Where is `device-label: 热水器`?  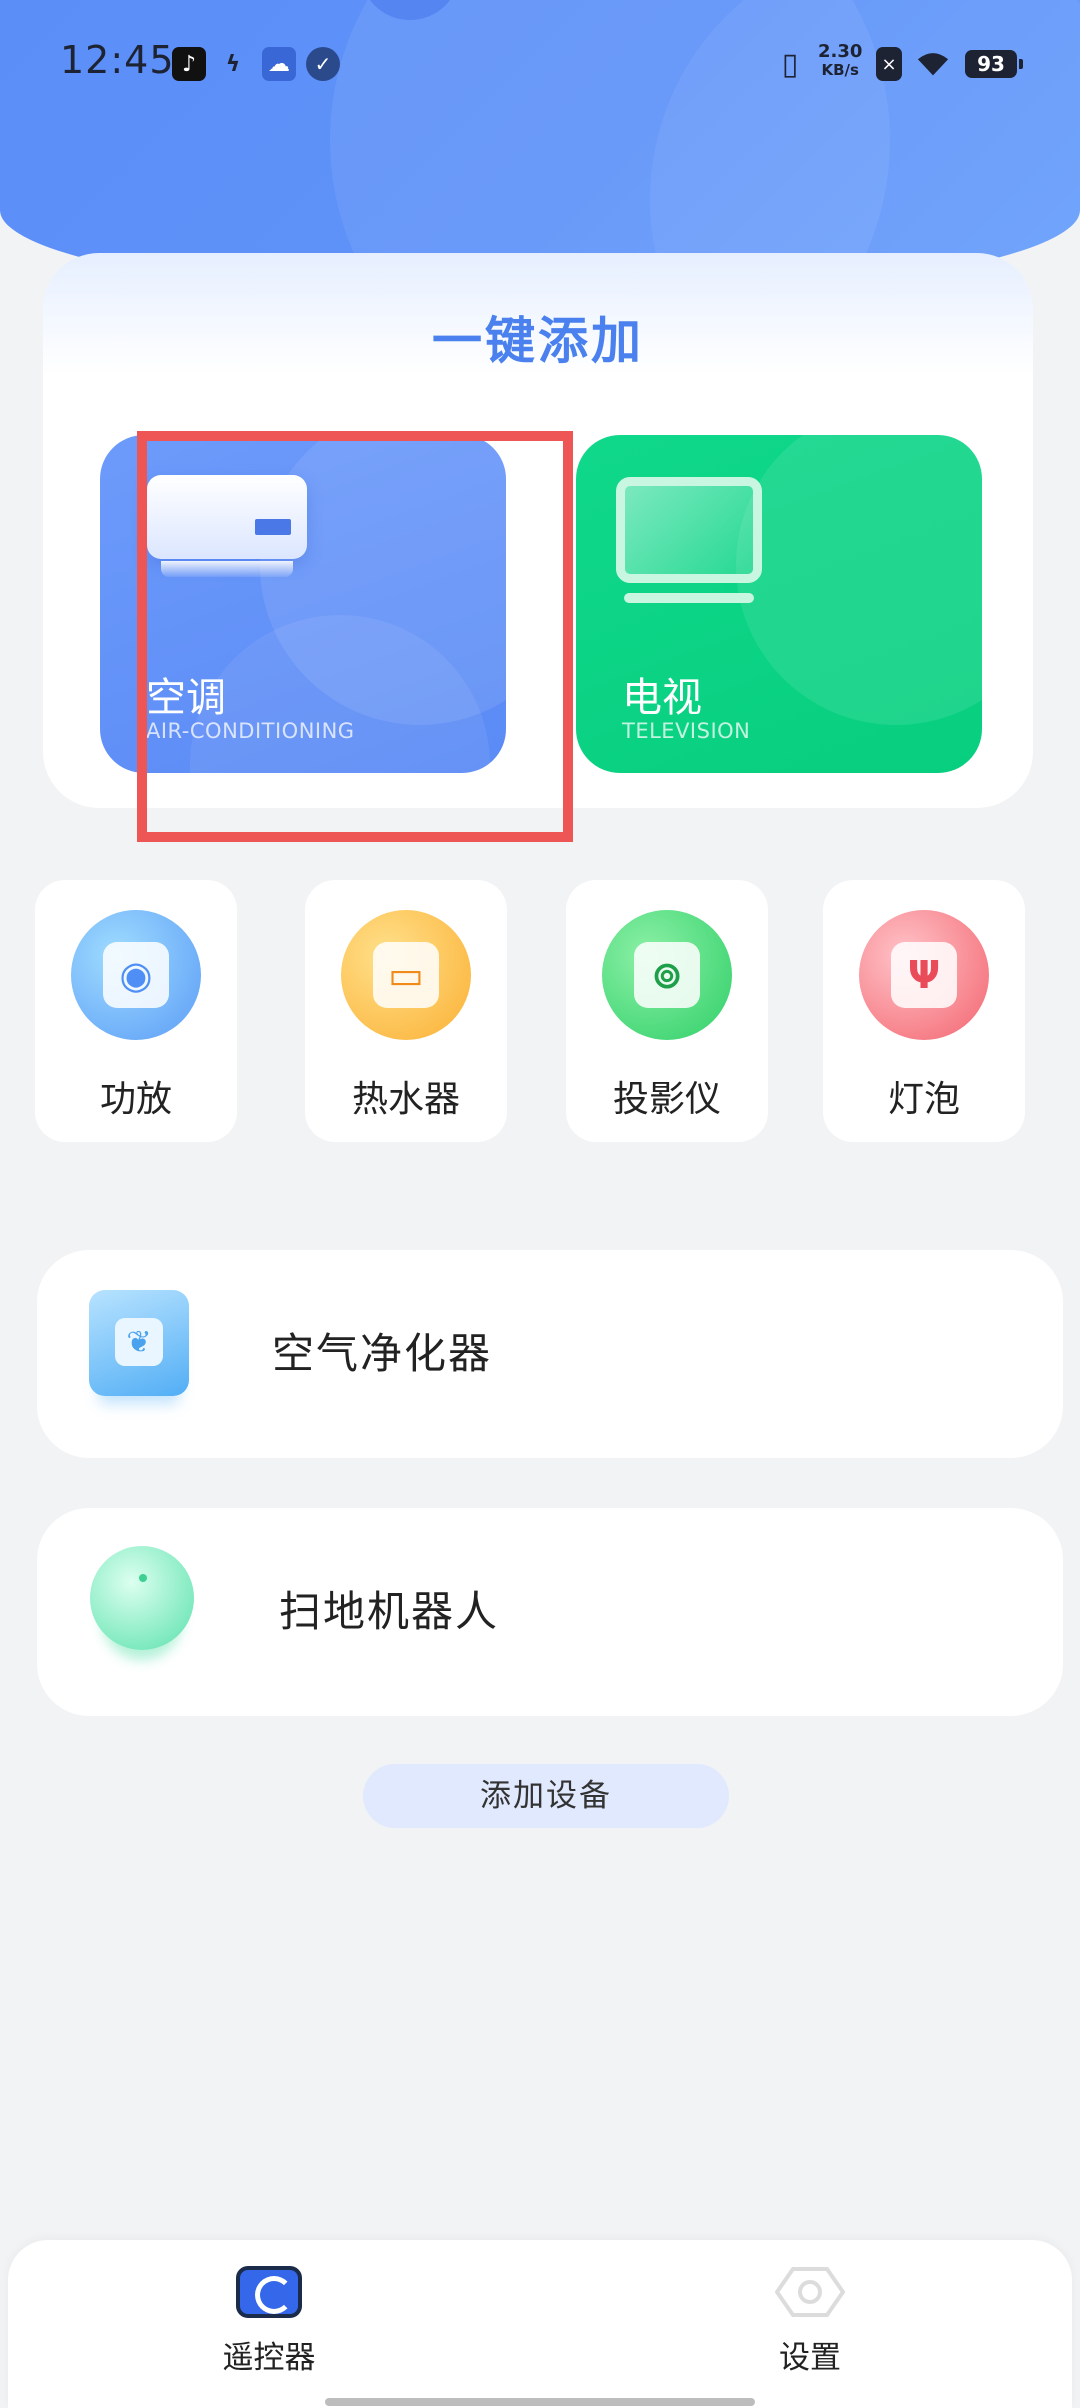
device-label: 热水器 is located at coordinates (405, 1099).